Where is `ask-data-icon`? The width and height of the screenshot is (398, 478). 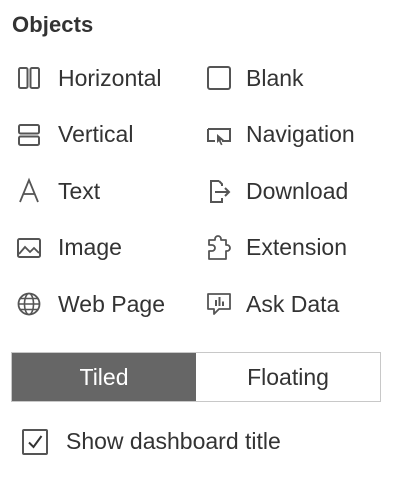 ask-data-icon is located at coordinates (219, 304).